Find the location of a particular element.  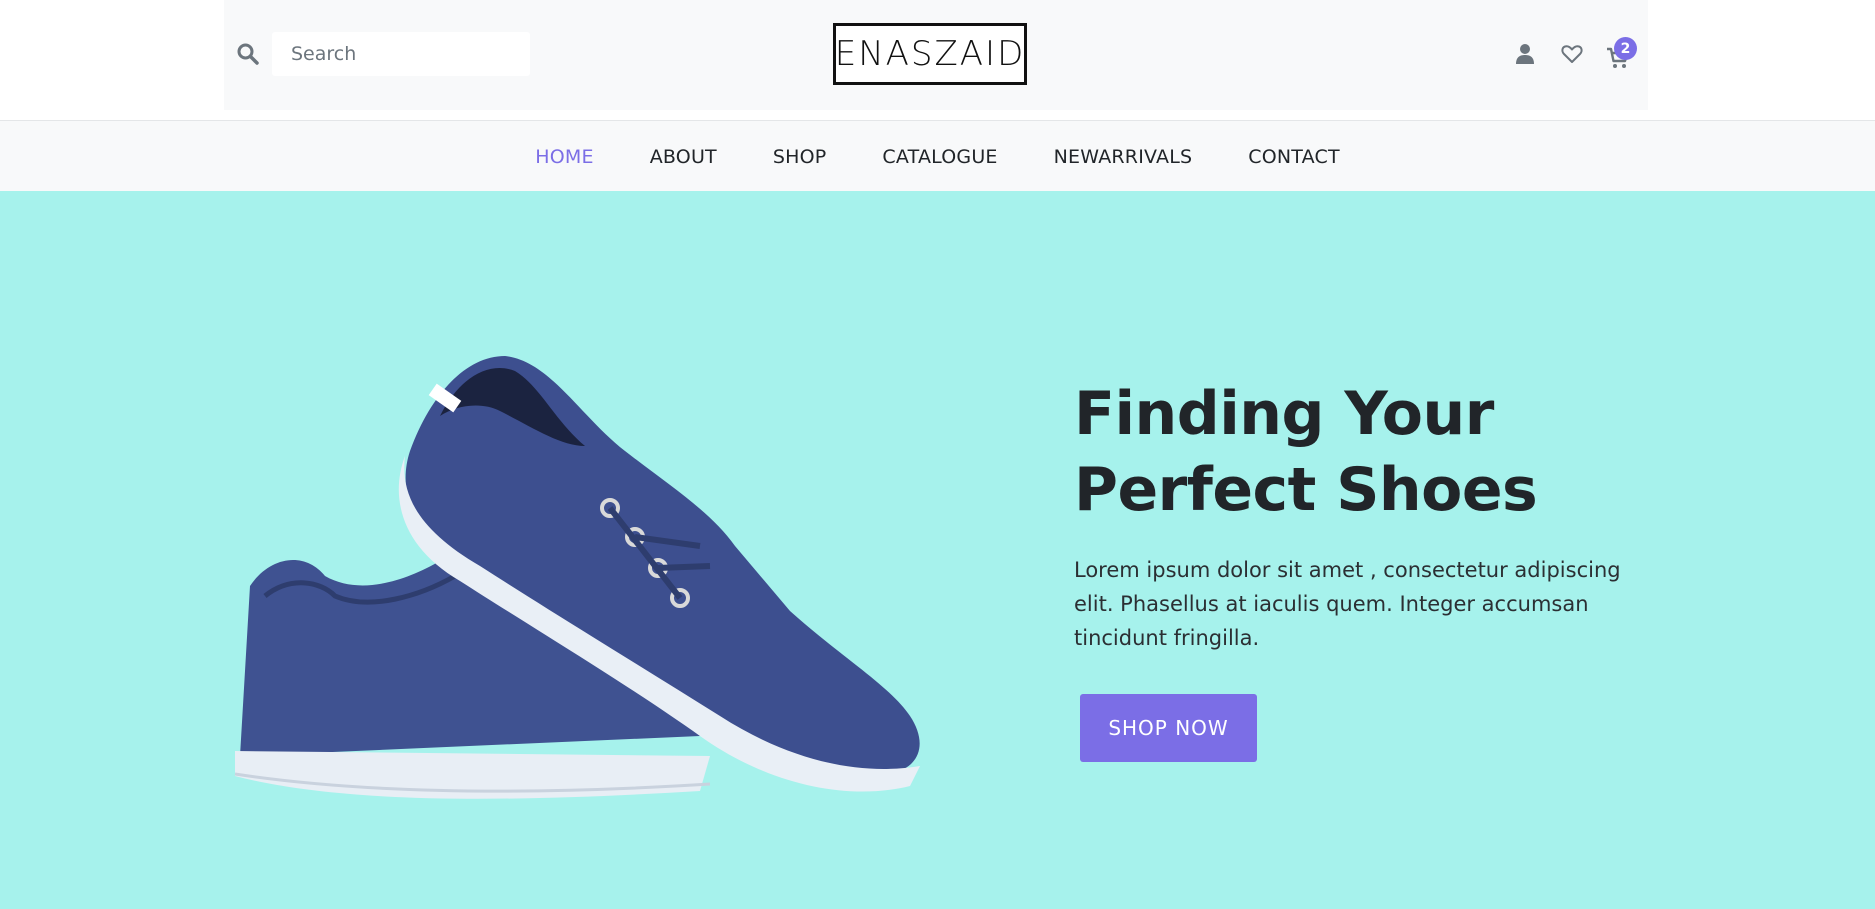

shop-now-button: SHOP NOW is located at coordinates (1168, 728).